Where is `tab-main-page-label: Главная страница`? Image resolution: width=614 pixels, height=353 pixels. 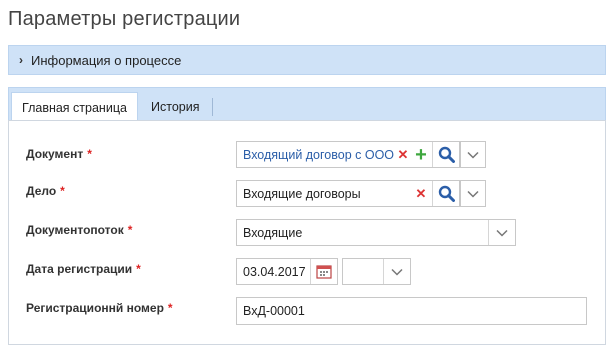 tab-main-page-label: Главная страница is located at coordinates (74, 107).